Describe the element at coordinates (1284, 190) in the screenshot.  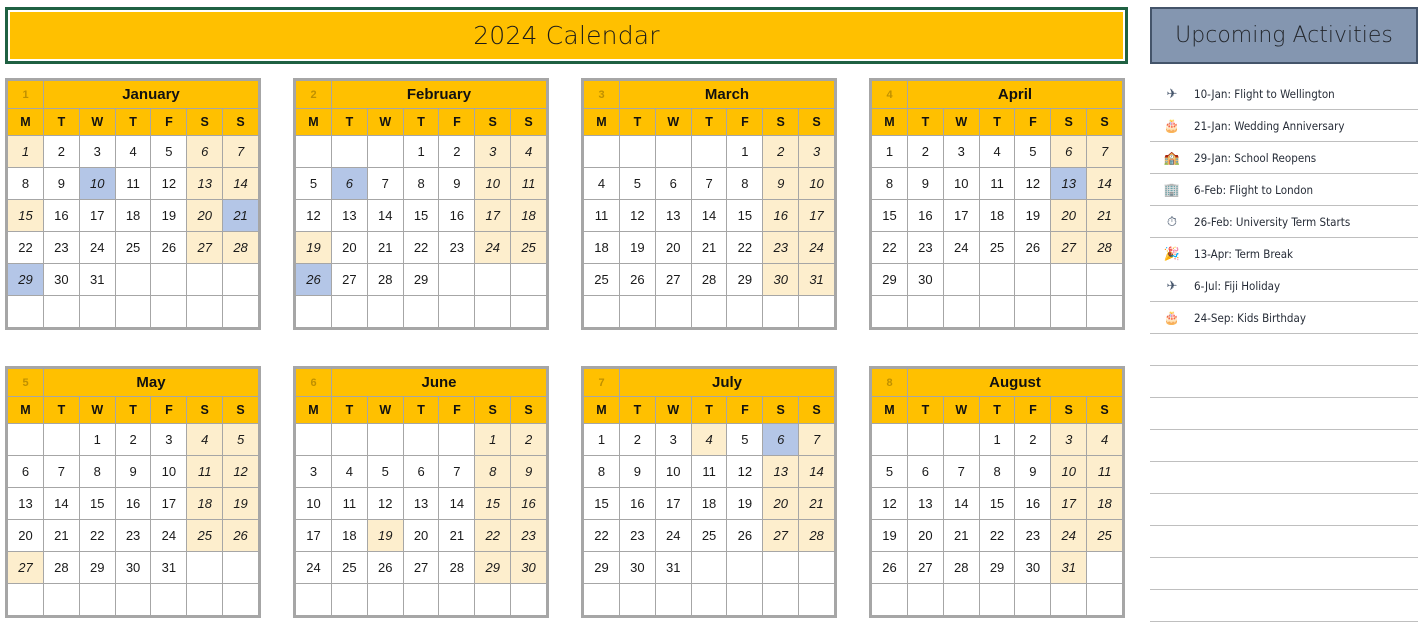
I see `activity-row: 🏢 6-Feb: Flight to London` at that location.